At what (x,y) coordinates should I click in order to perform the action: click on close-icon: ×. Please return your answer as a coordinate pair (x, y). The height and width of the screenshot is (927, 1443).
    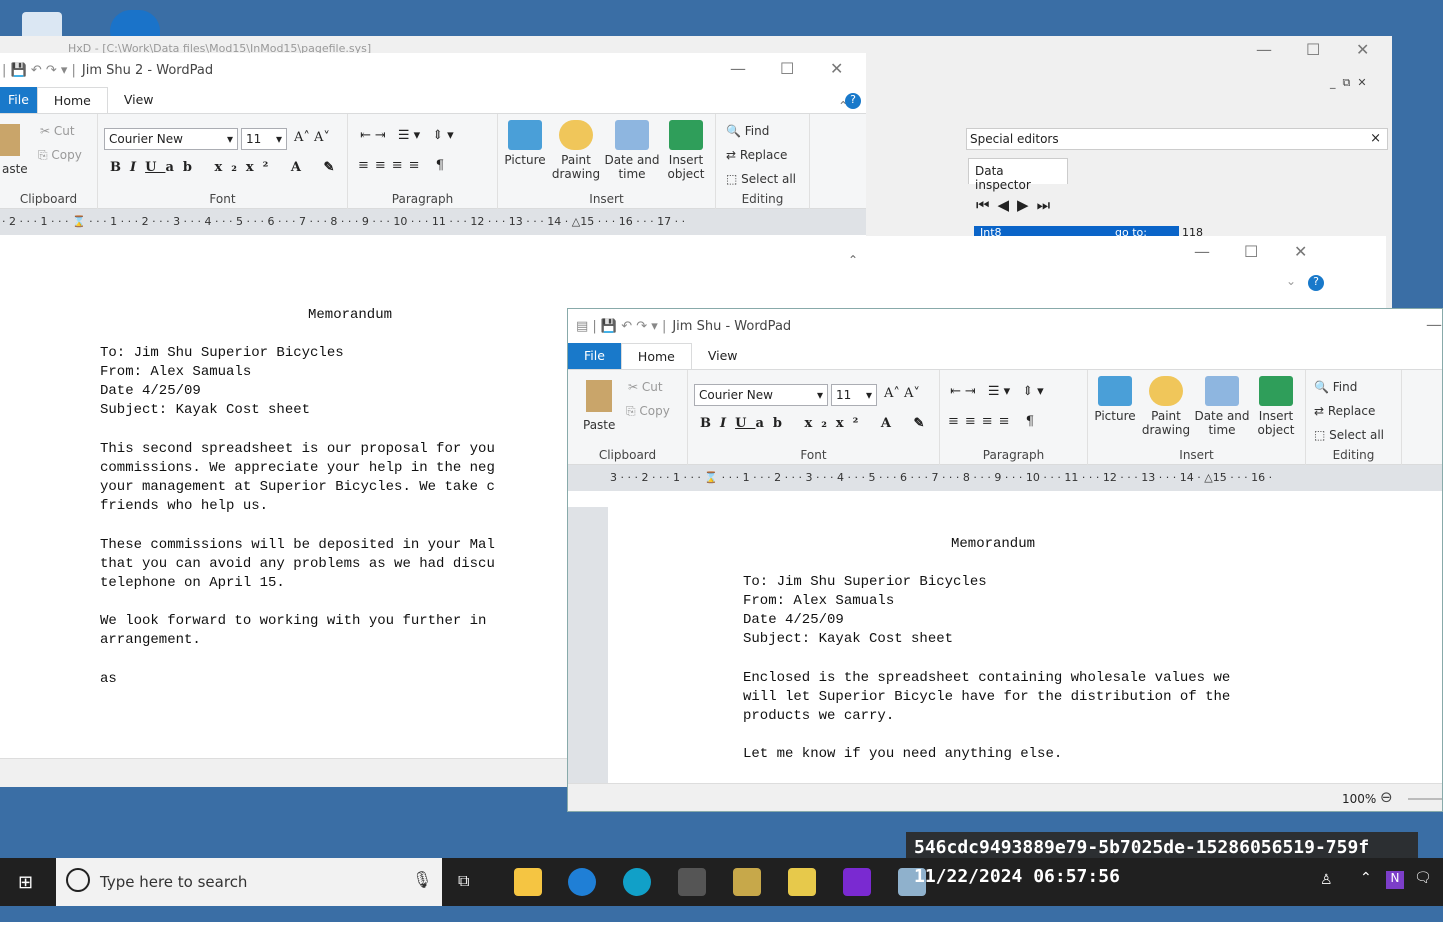
    Looking at the image, I should click on (1375, 138).